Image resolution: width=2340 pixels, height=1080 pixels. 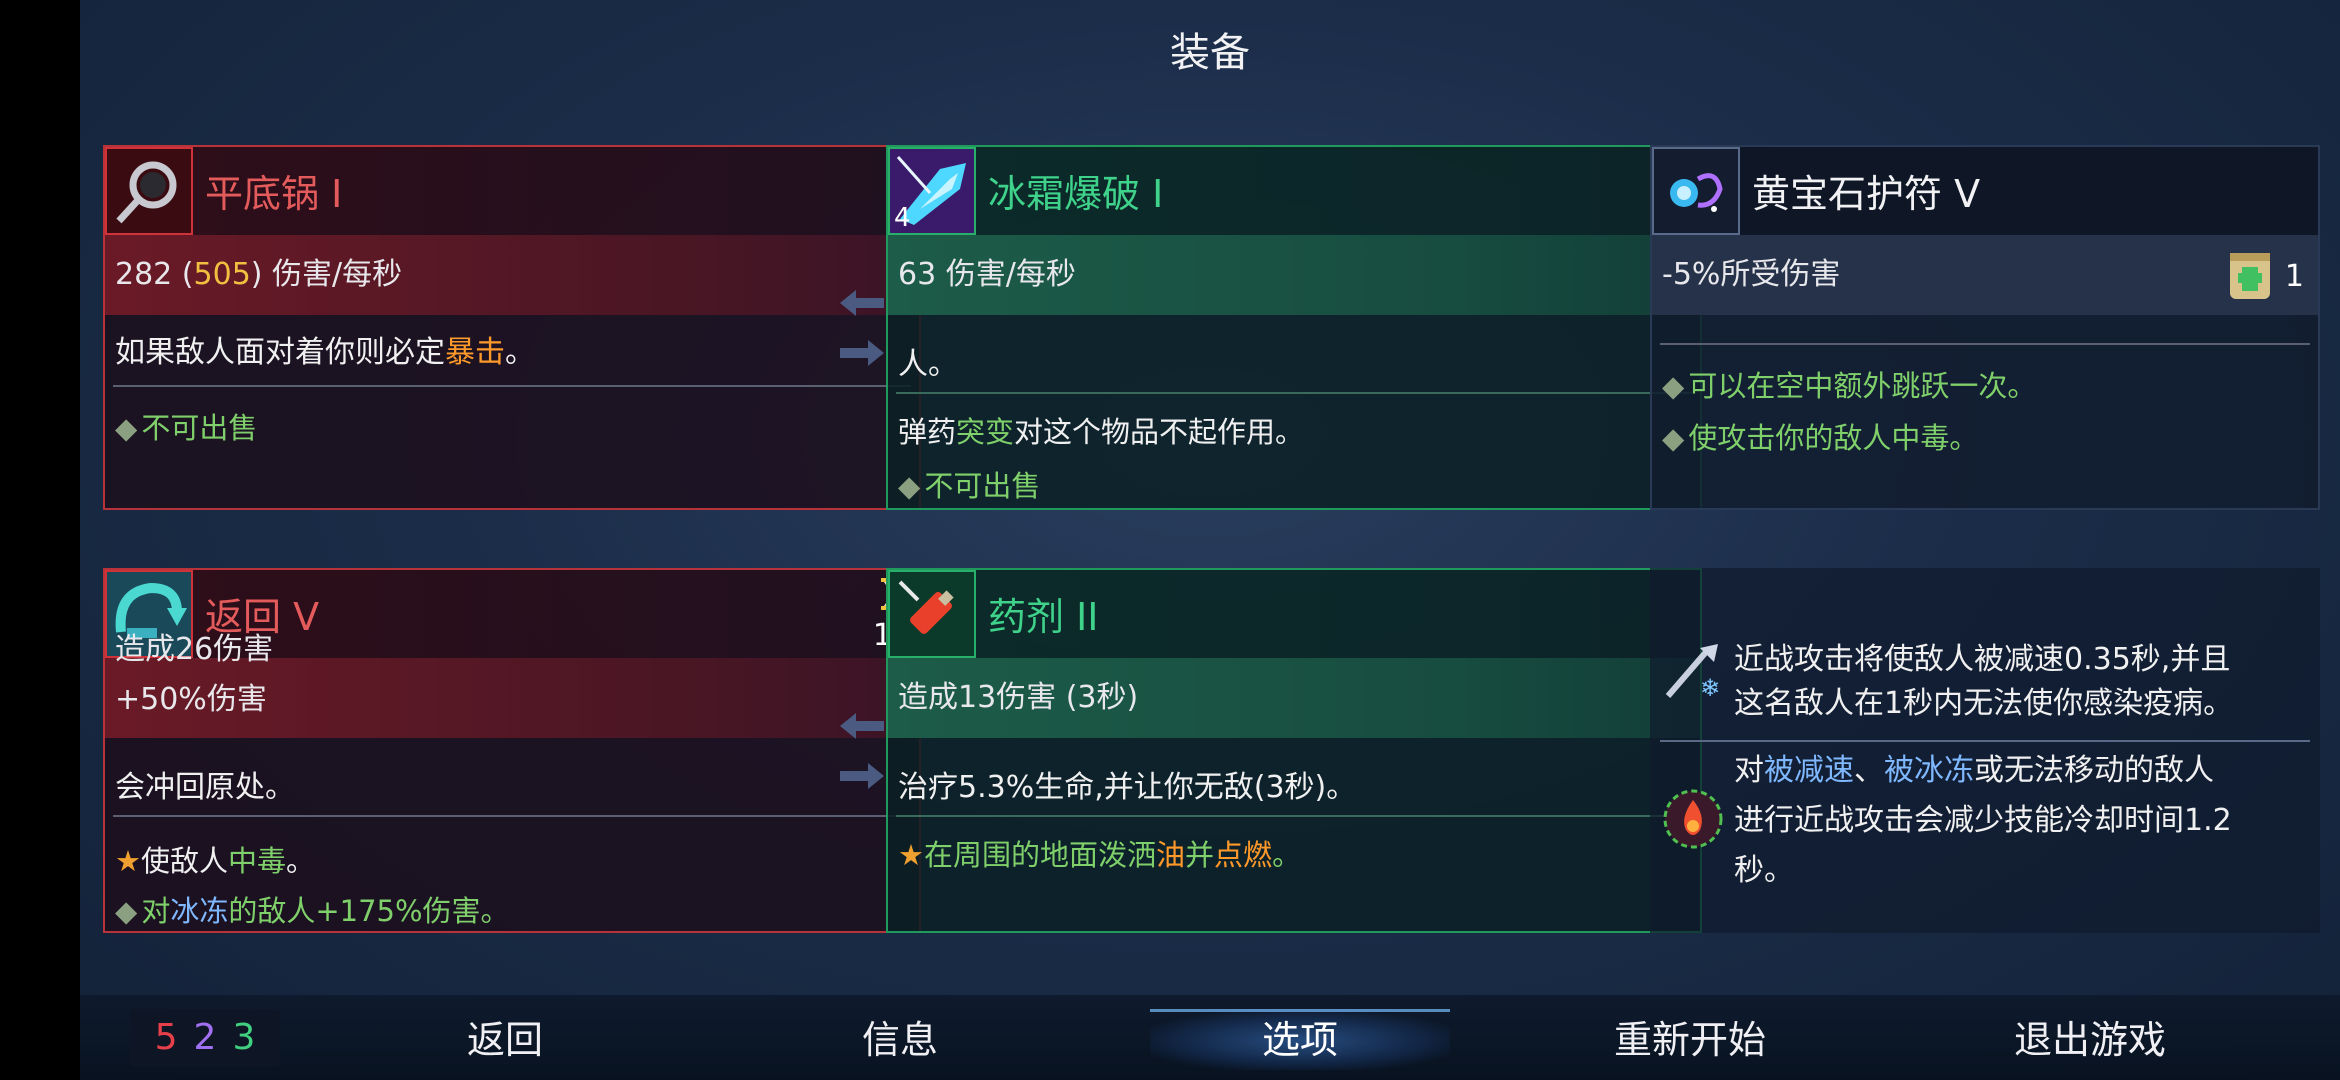 What do you see at coordinates (1101, 432) in the screenshot?
I see `item-note: 弹药突变对这个物品不起作用。` at bounding box center [1101, 432].